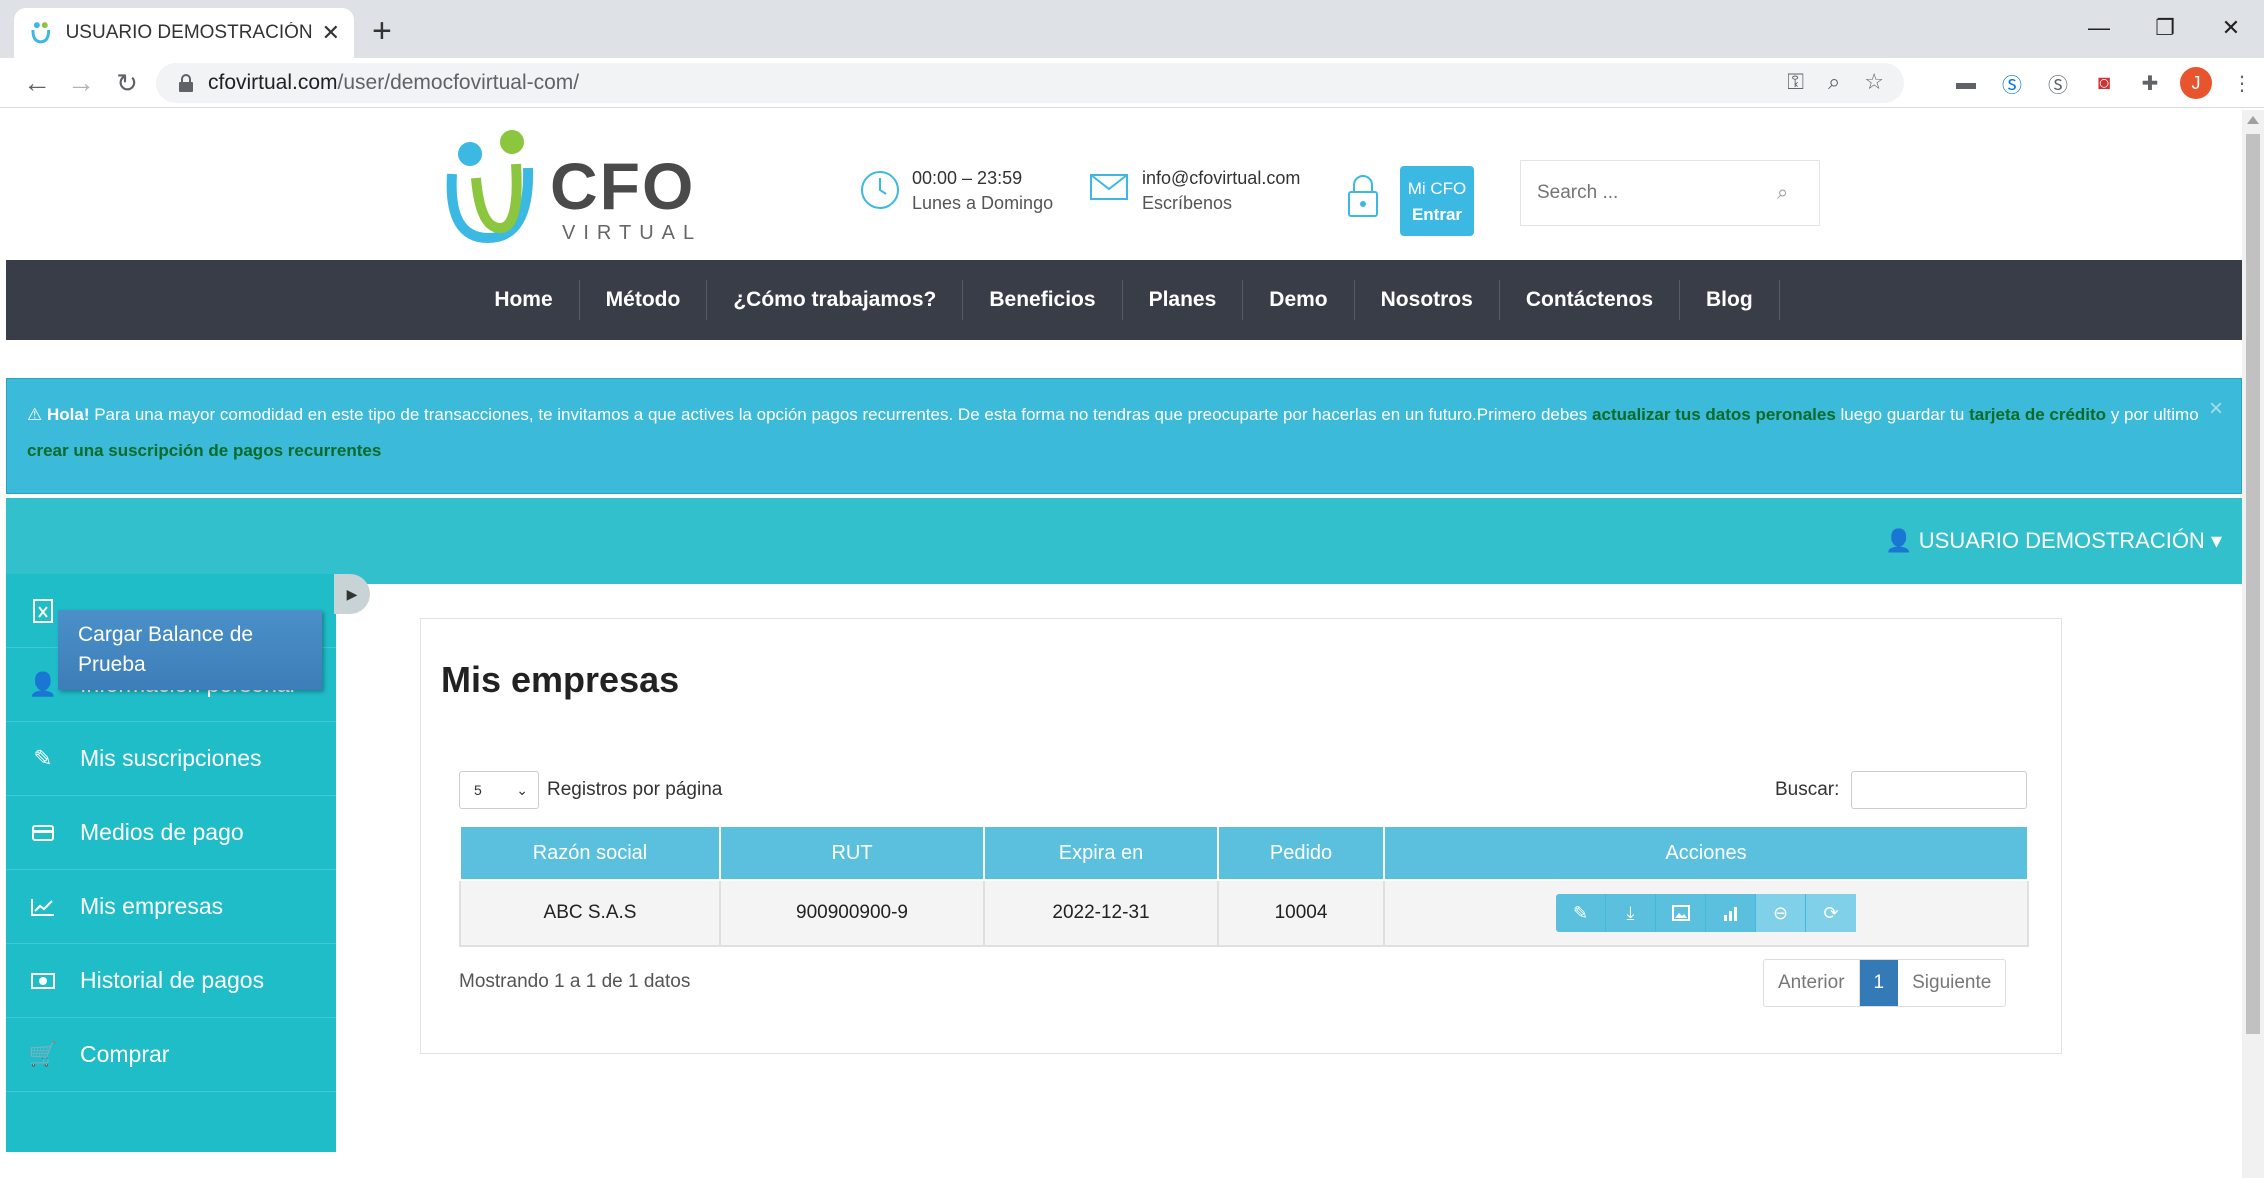  I want to click on entrar-label: Entrar, so click(1437, 214).